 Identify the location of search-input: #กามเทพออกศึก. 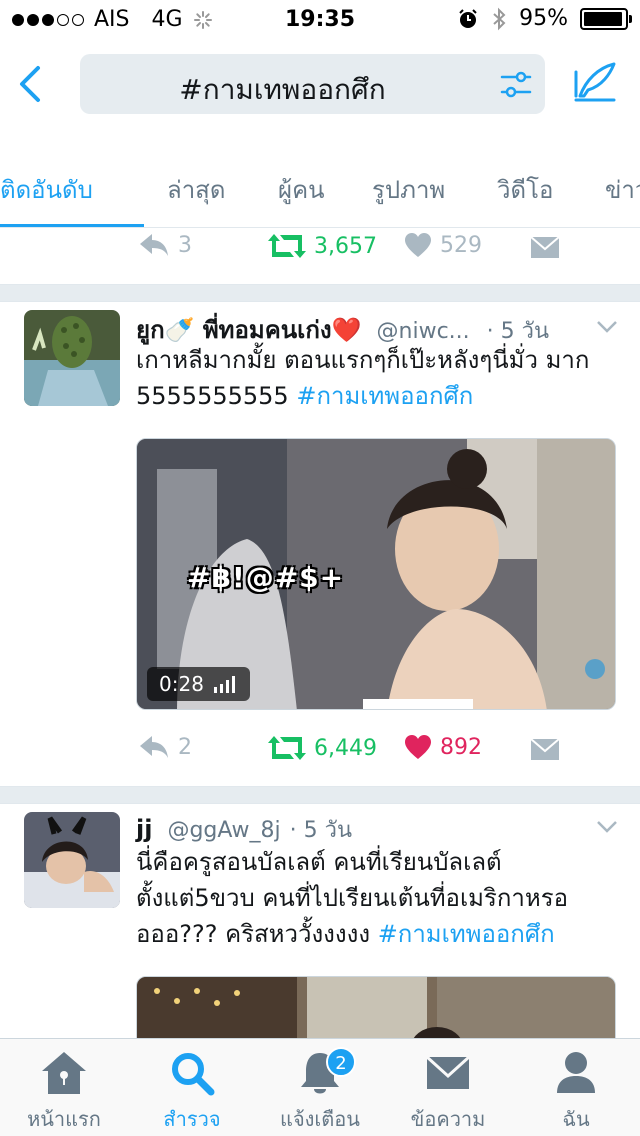
(312, 84).